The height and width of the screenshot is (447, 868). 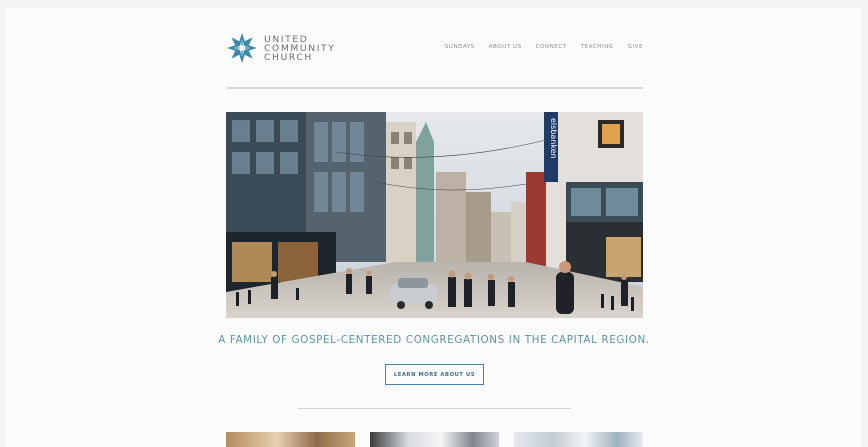 I want to click on nav-sundays: SUNDAYS, so click(x=460, y=47).